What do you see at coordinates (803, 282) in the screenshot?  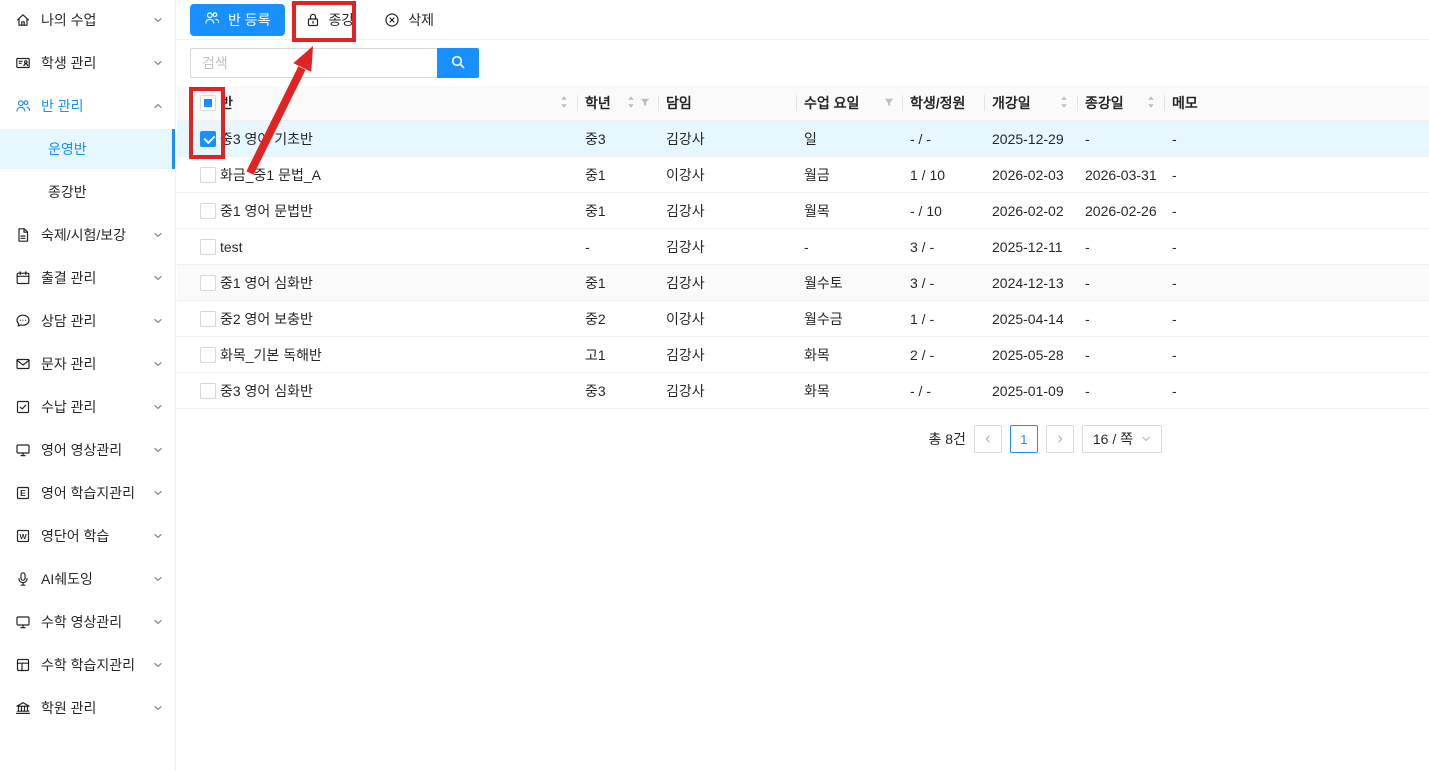 I see `table-row: 중1 영어 심화반 중1 김강사 월수토 3 / -2024-12-13- -` at bounding box center [803, 282].